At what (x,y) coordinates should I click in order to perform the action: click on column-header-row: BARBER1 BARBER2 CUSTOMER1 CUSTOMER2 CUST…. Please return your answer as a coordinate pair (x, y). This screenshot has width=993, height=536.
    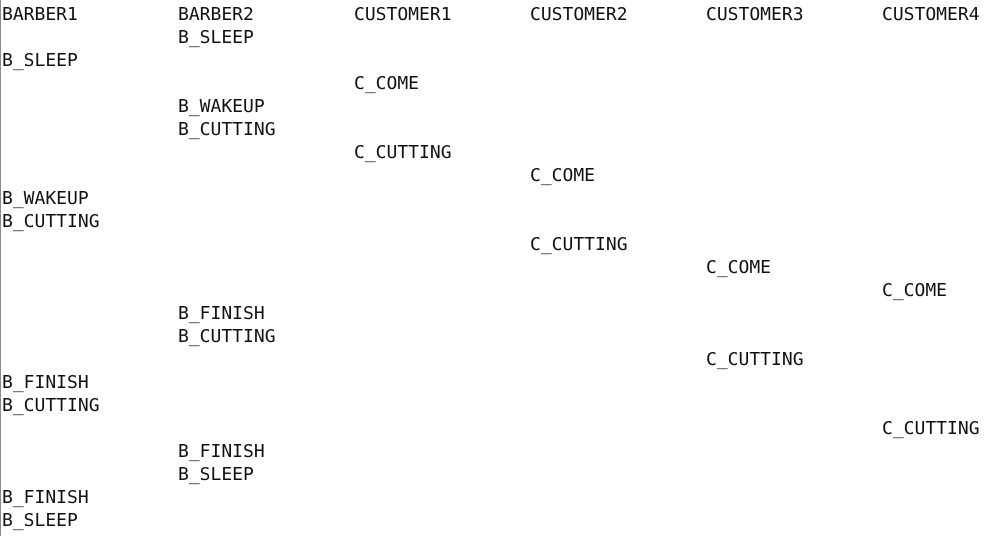
    Looking at the image, I should click on (497, 14).